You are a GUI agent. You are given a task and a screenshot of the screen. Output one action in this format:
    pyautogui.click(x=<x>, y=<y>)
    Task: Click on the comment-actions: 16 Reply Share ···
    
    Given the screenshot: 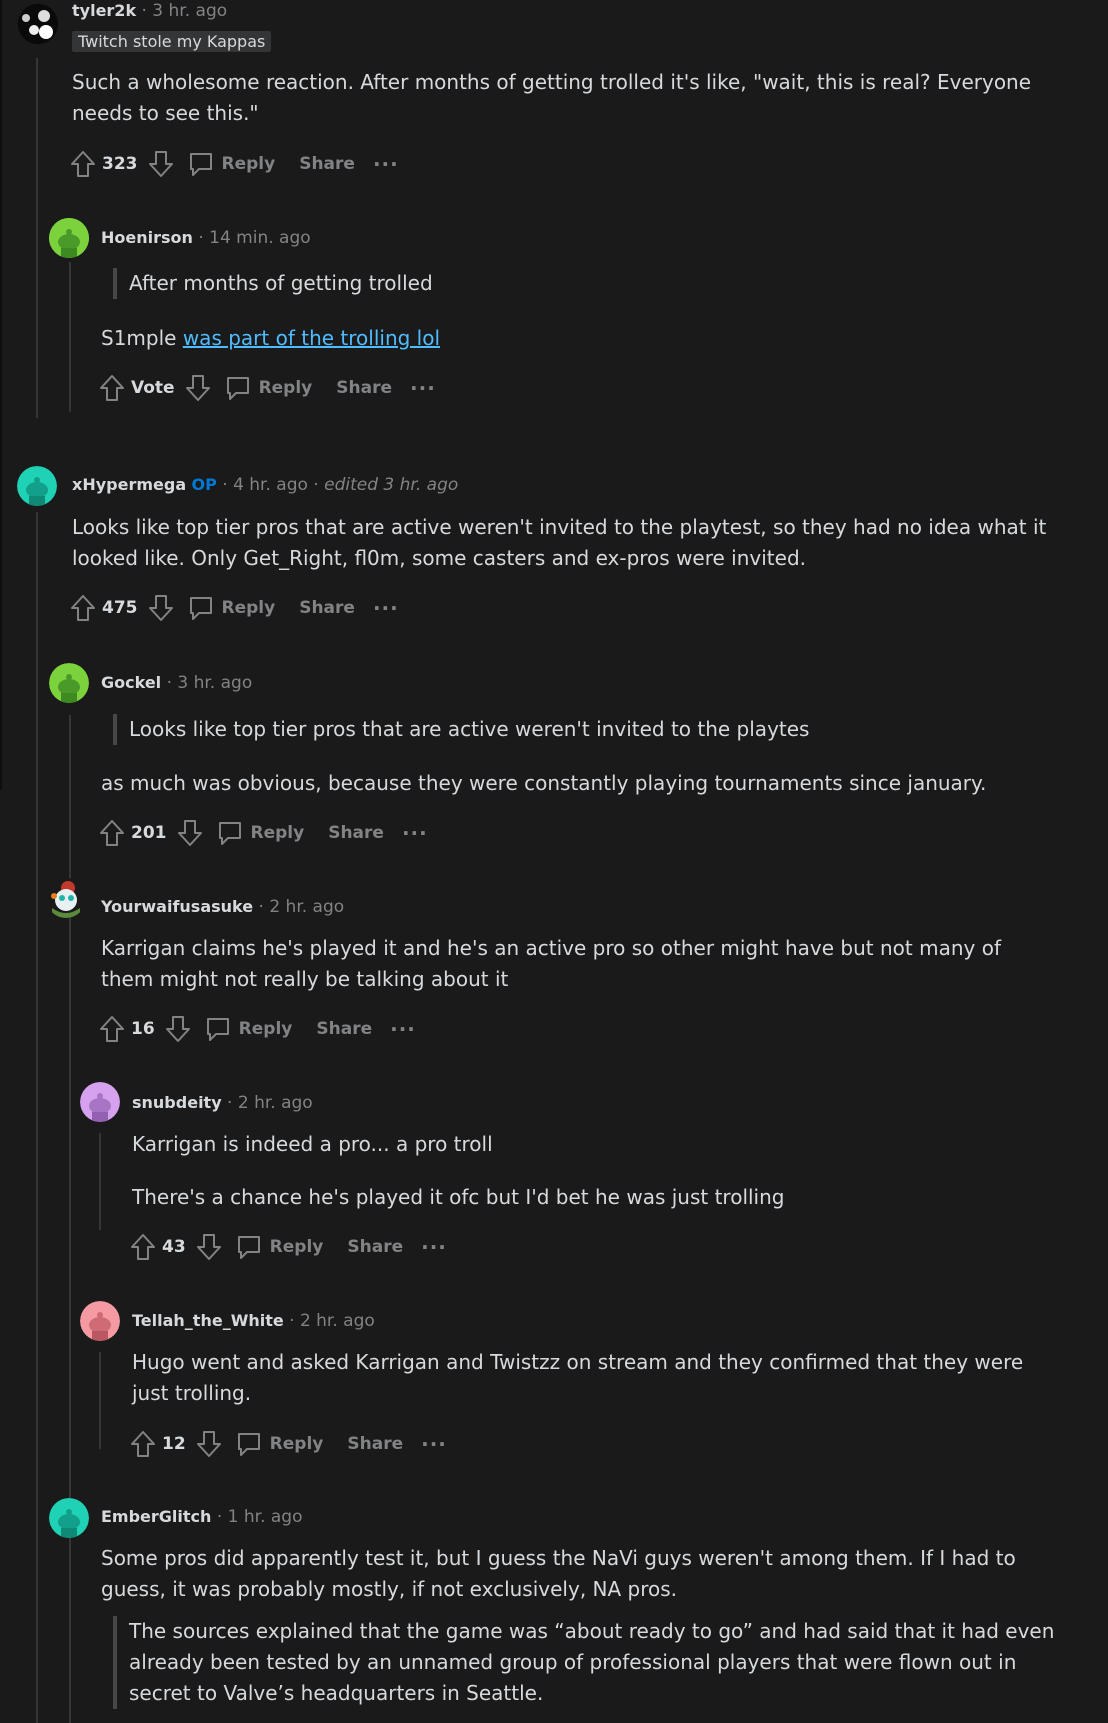 What is the action you would take?
    pyautogui.click(x=256, y=1029)
    